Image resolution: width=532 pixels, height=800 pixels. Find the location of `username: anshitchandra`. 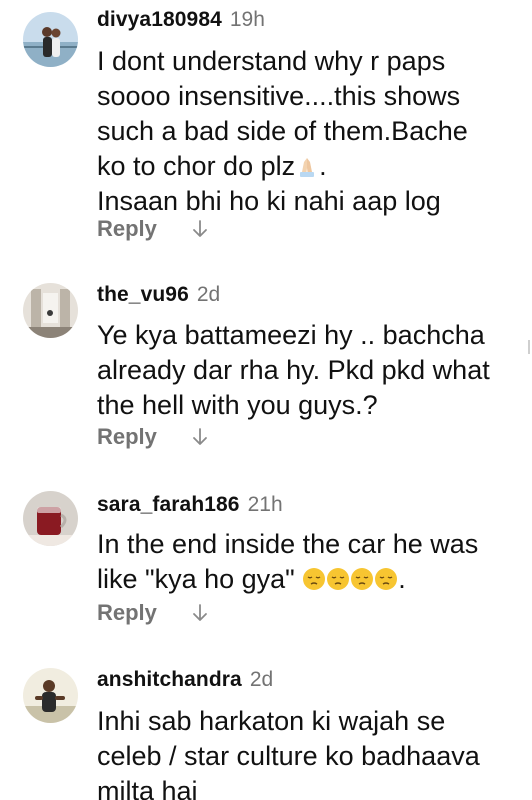

username: anshitchandra is located at coordinates (169, 680).